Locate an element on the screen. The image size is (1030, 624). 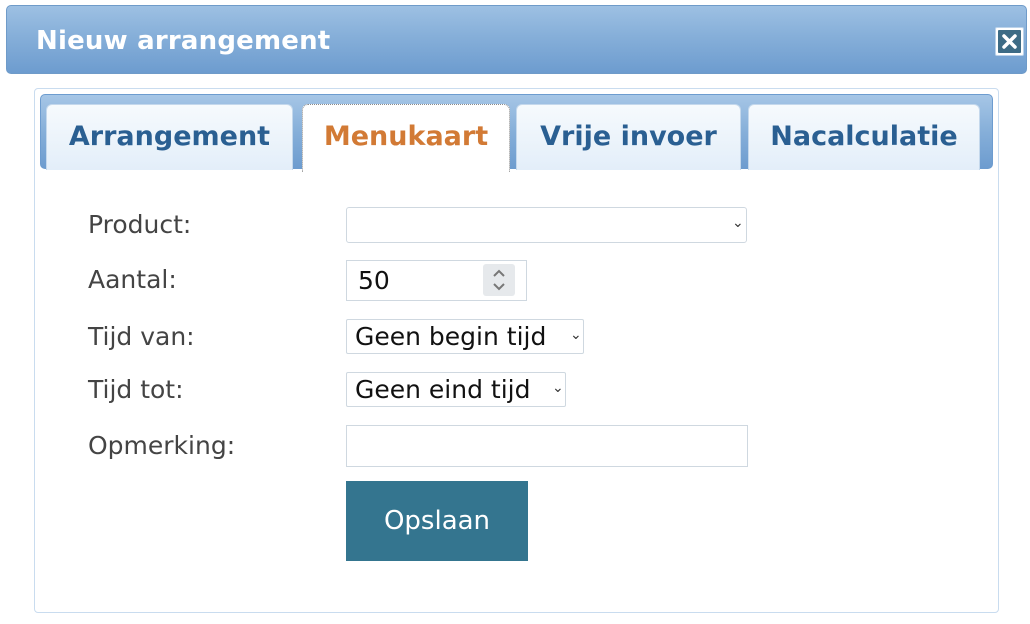
tab-menukaart: Menukaart is located at coordinates (406, 138).